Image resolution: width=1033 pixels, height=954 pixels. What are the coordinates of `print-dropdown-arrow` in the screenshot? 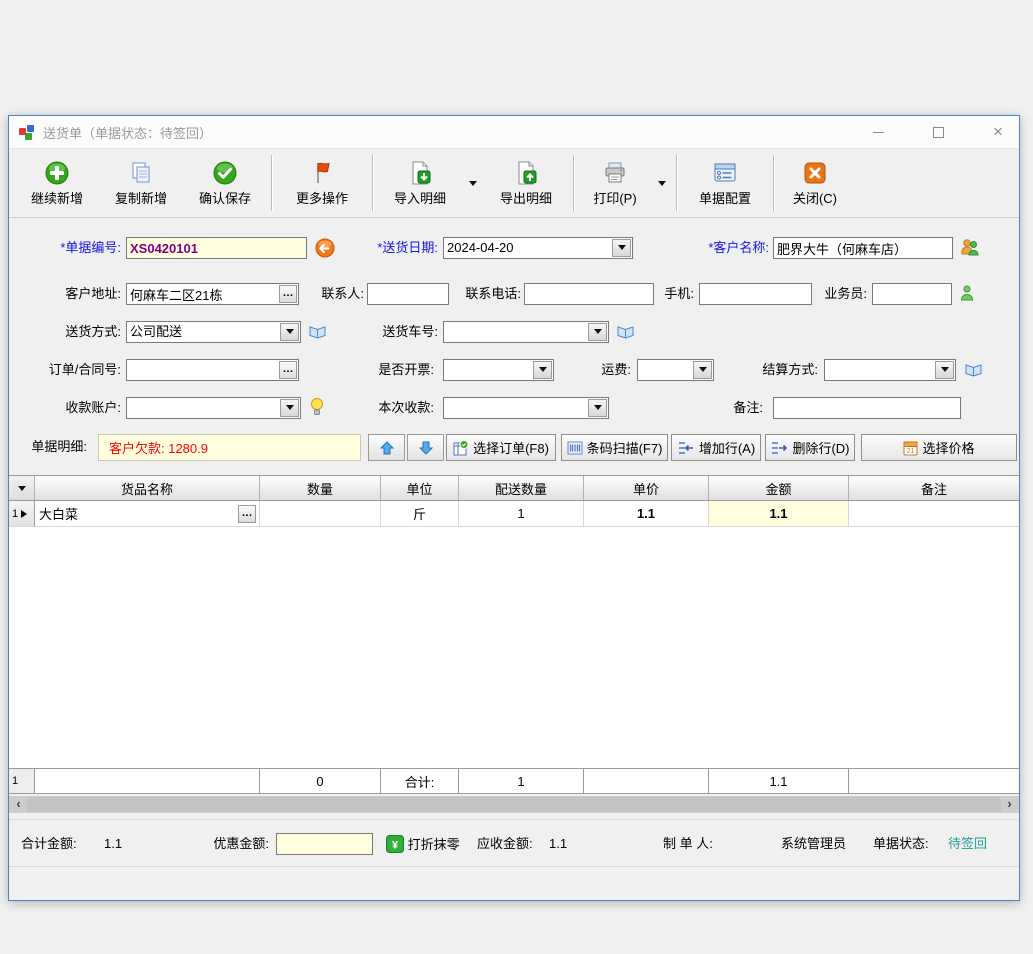 It's located at (662, 183).